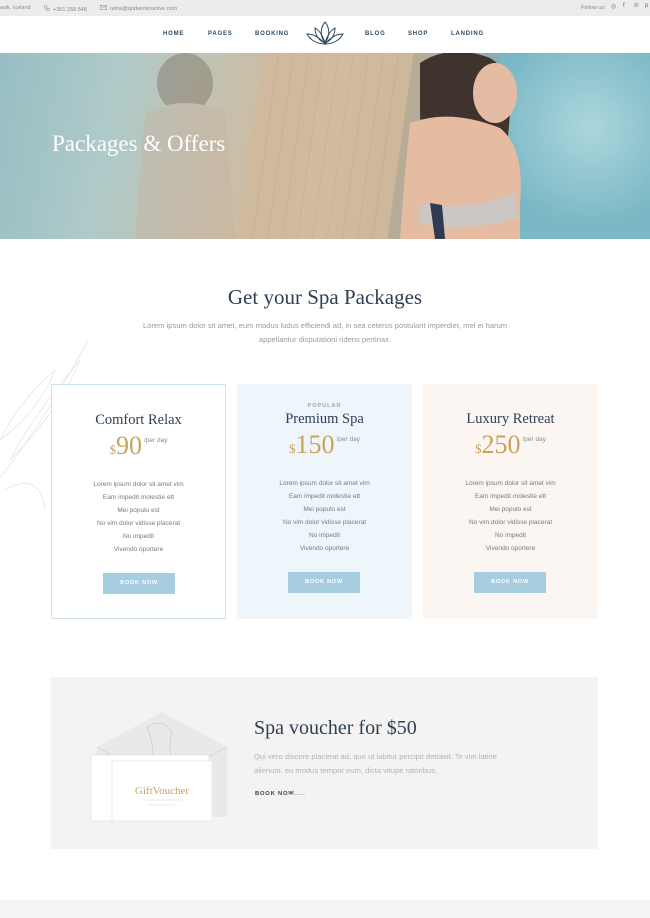 The height and width of the screenshot is (918, 650). What do you see at coordinates (144, 9) in the screenshot?
I see `email-address: reina@qodeinteractive.com` at bounding box center [144, 9].